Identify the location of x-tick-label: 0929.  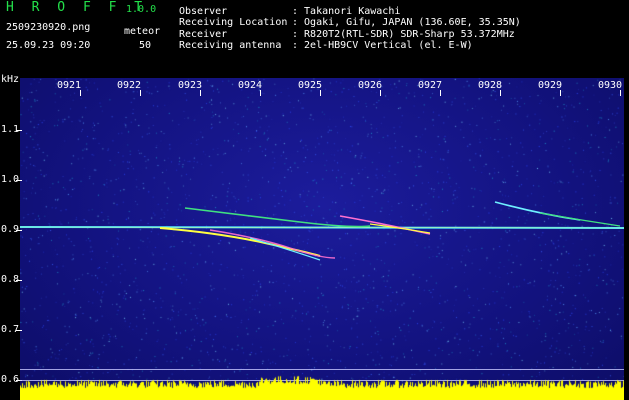
(550, 85).